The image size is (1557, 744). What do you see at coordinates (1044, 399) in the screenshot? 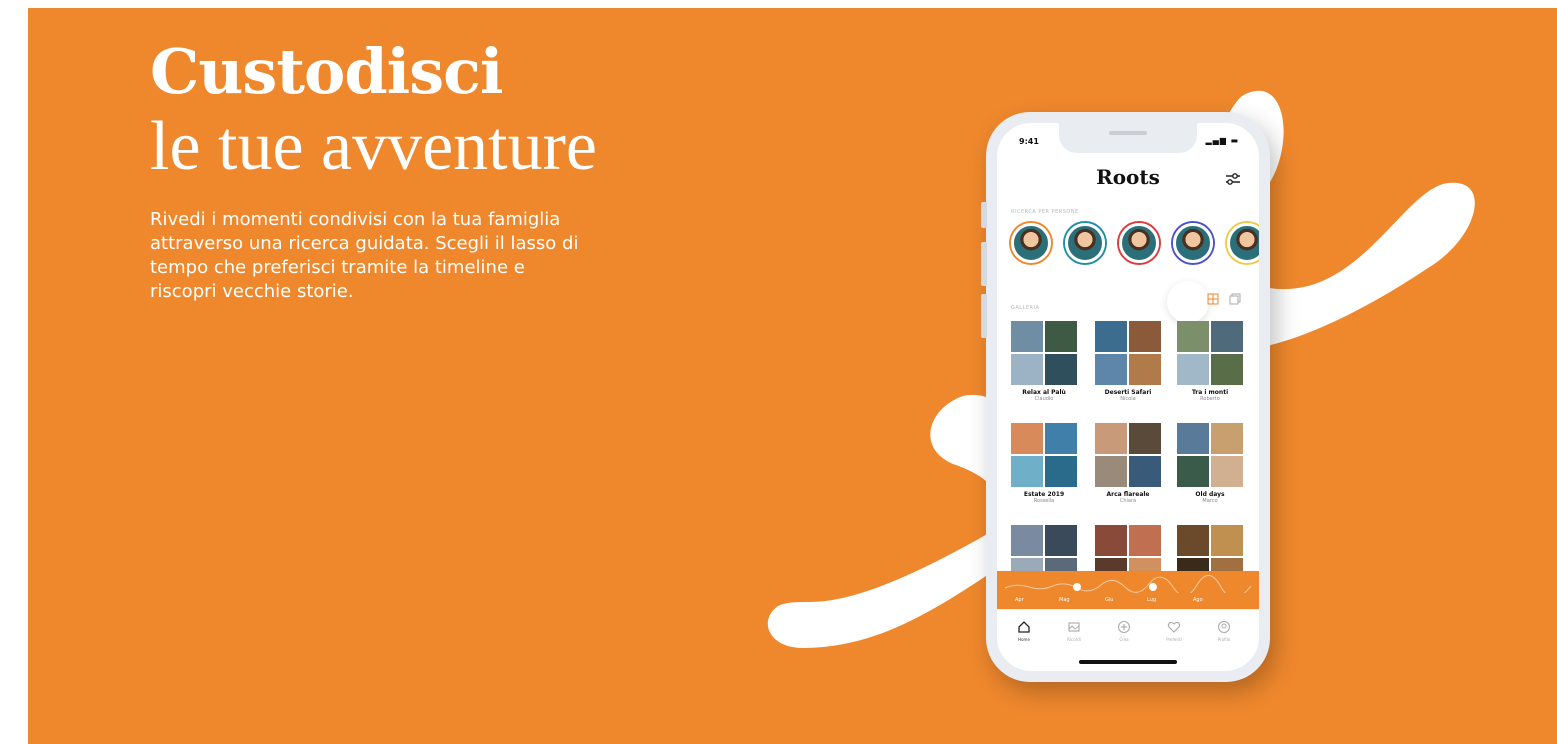
I see `album-owner: Claudio` at bounding box center [1044, 399].